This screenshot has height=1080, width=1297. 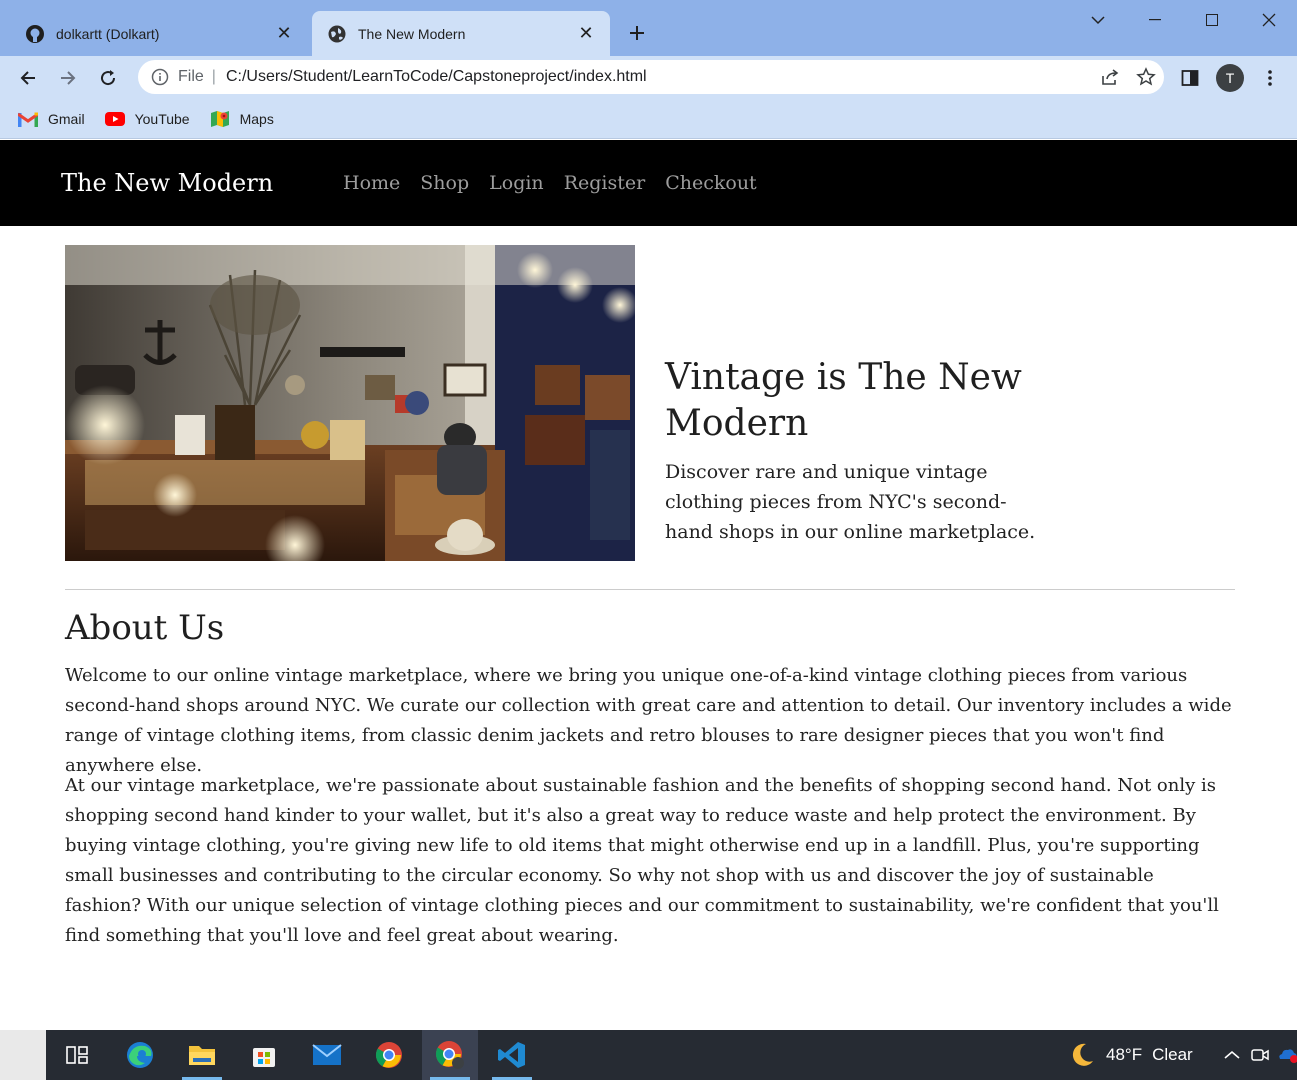 I want to click on nav-link-home: Home, so click(x=371, y=183).